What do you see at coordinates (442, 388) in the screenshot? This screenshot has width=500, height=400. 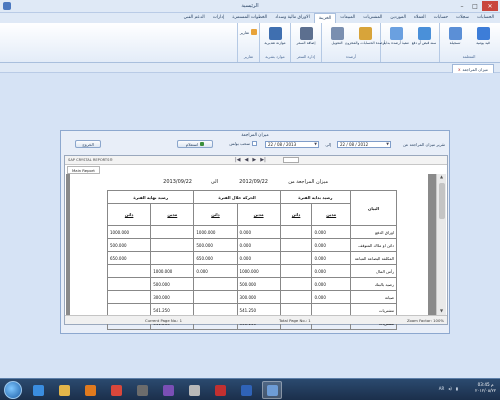 I see `language-indicator: AR` at bounding box center [442, 388].